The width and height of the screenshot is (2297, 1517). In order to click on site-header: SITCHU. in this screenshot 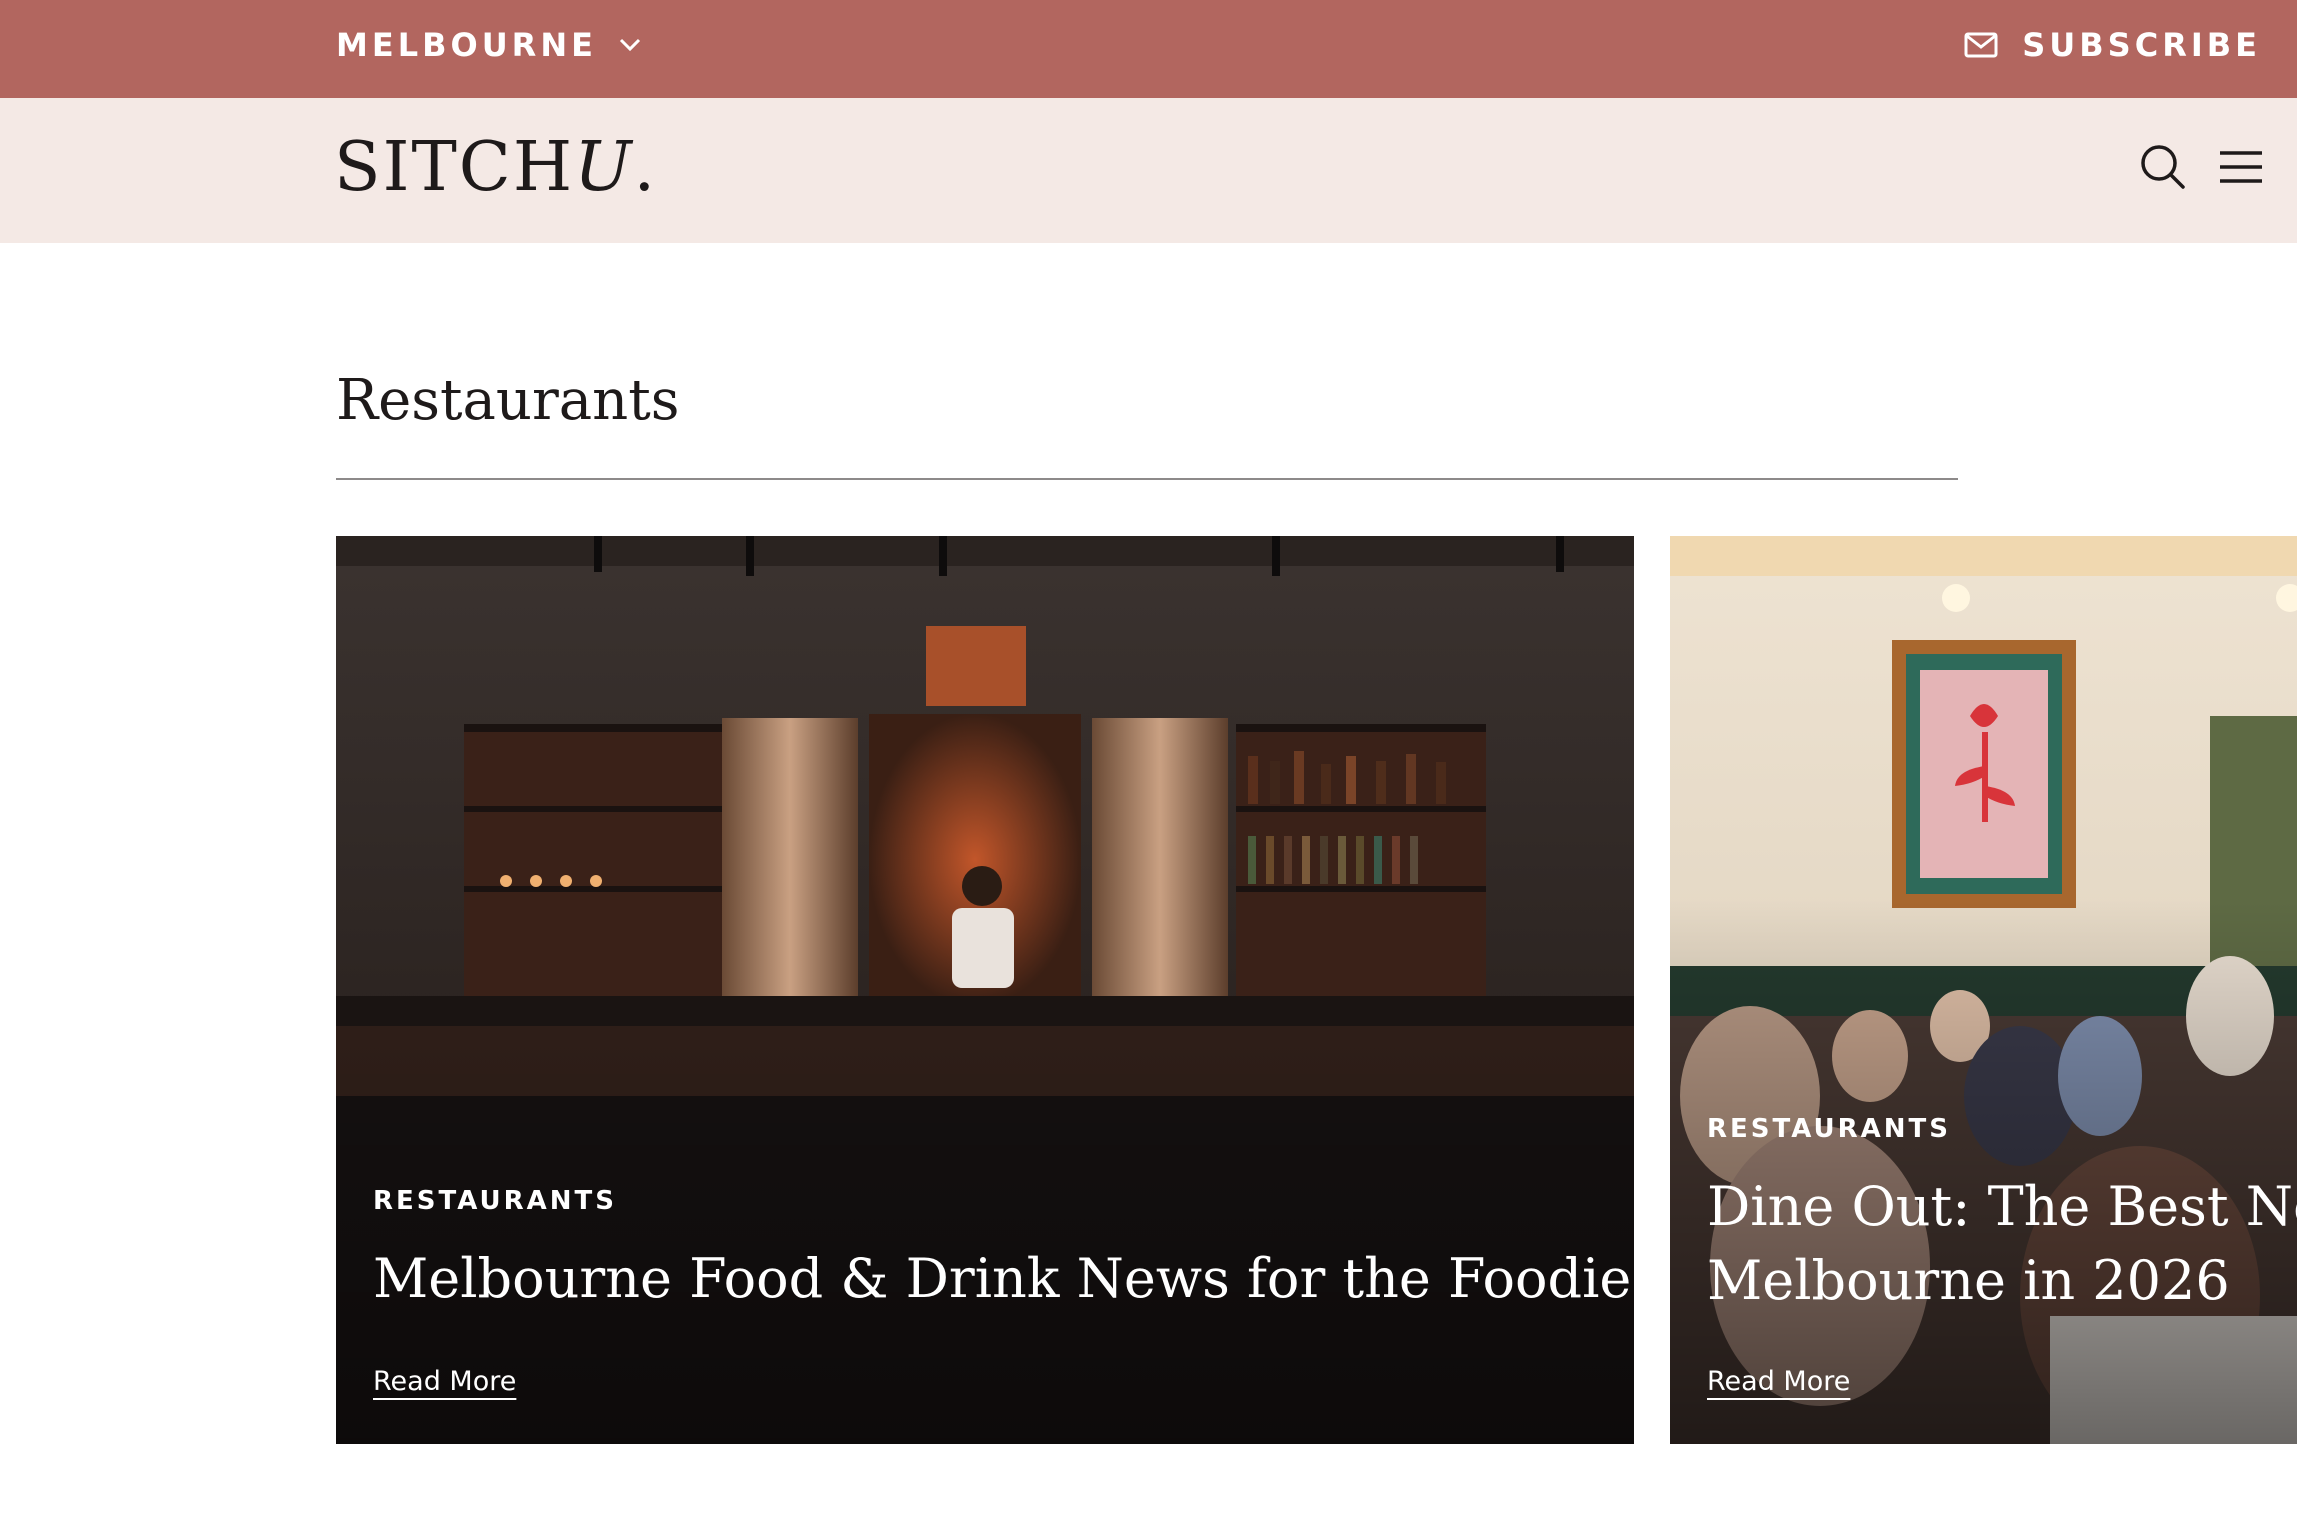, I will do `click(1148, 170)`.